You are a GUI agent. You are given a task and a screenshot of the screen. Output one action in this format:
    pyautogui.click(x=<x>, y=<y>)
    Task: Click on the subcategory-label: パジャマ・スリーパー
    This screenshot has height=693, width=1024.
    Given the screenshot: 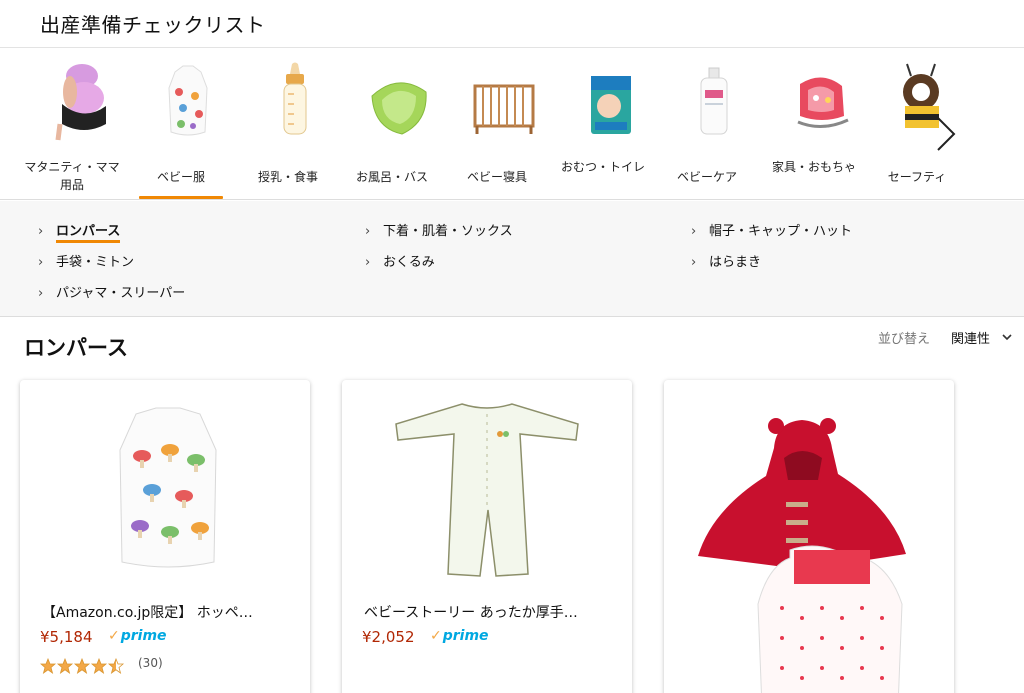 What is the action you would take?
    pyautogui.click(x=121, y=293)
    